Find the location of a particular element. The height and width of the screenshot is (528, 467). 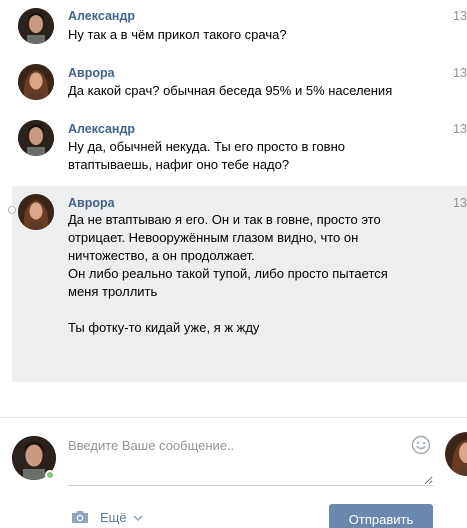

more-label: Ещё is located at coordinates (113, 517).